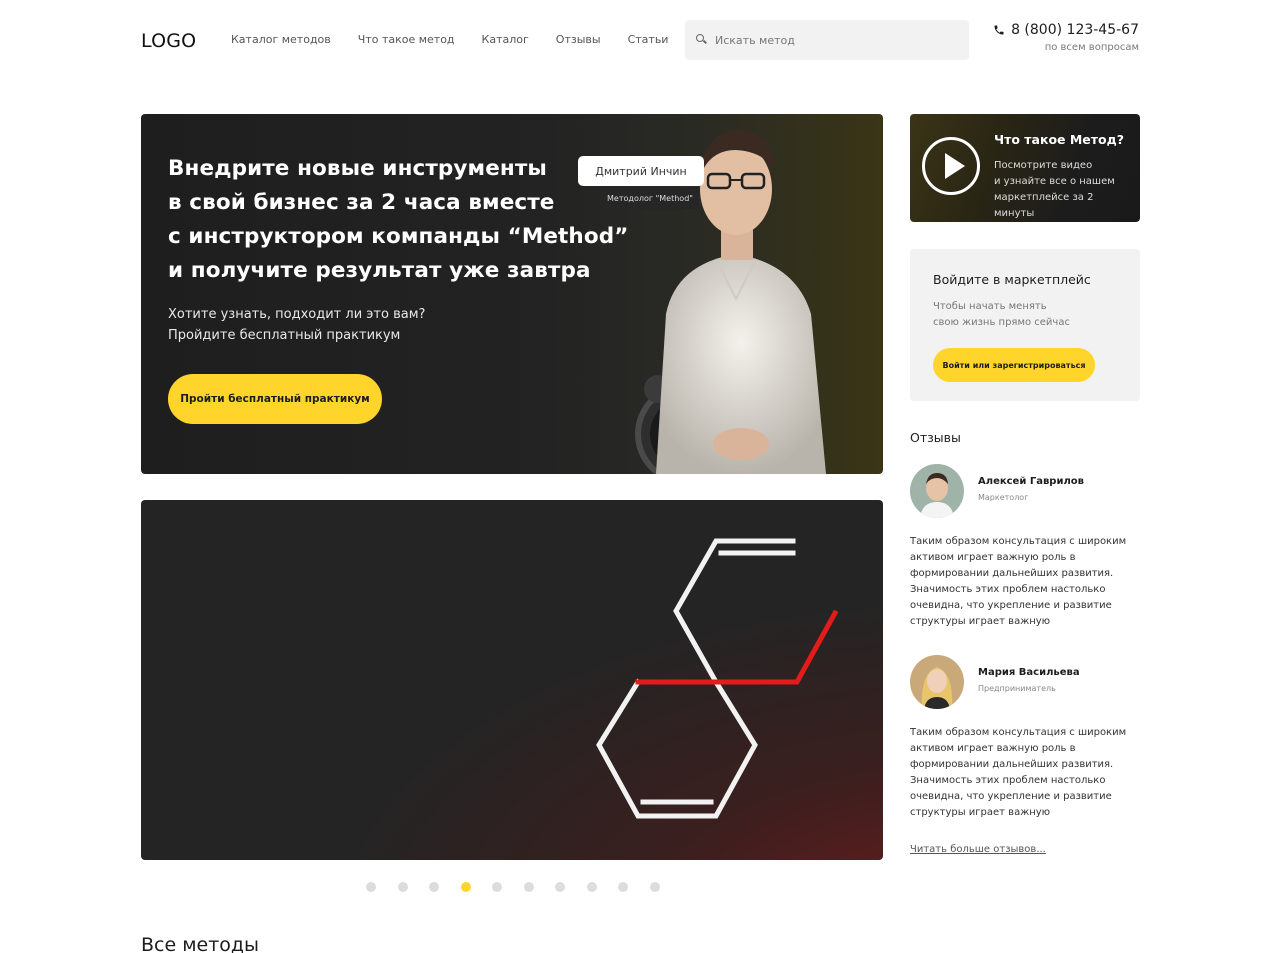  I want to click on hero-lead-line: Пройдите бесплатный практикум, so click(284, 335).